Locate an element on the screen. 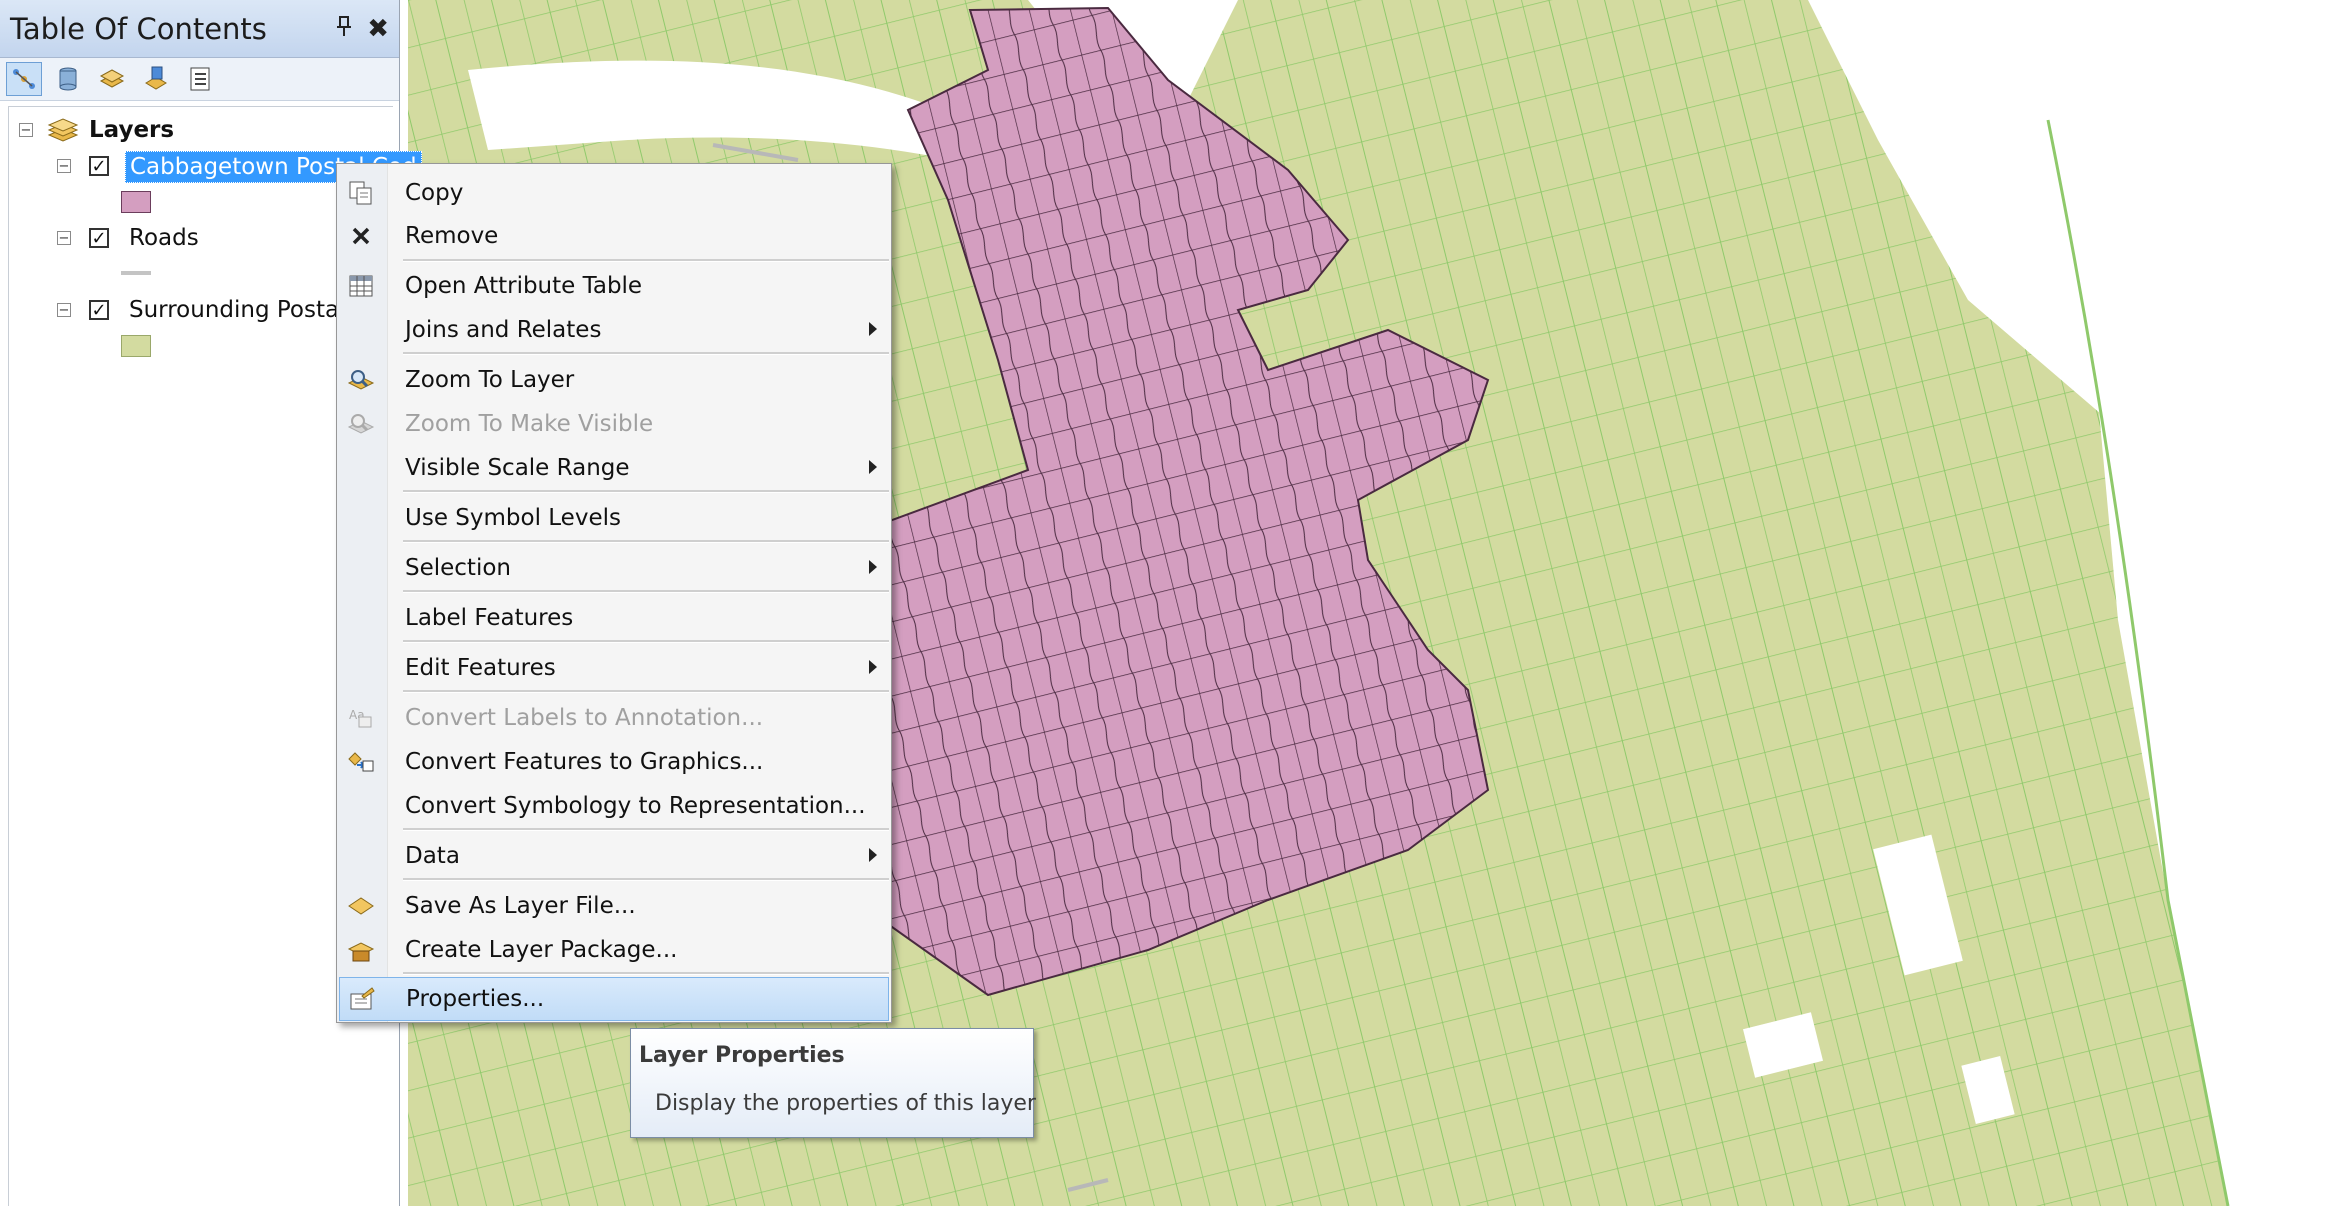 The width and height of the screenshot is (2331, 1206). menu-item-label: Selection is located at coordinates (458, 568).